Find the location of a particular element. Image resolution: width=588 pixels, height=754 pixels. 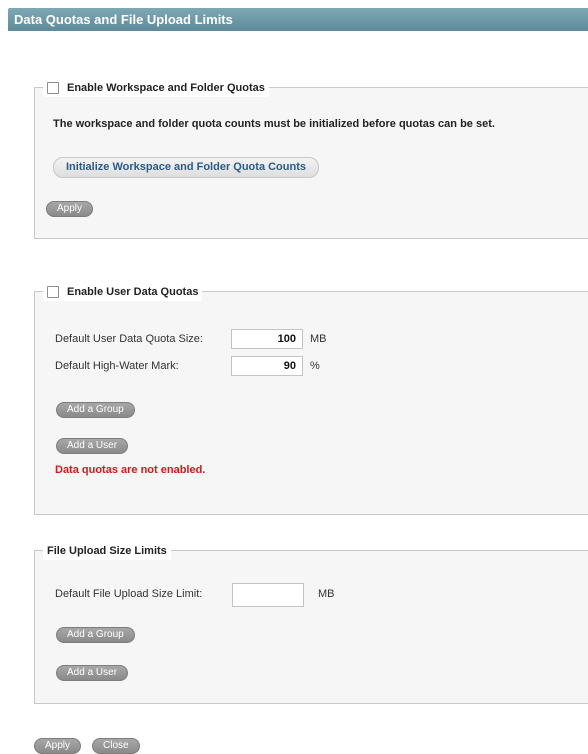

workspace-quotas-legend: Enable Workspace and Folder Quotas is located at coordinates (156, 88).